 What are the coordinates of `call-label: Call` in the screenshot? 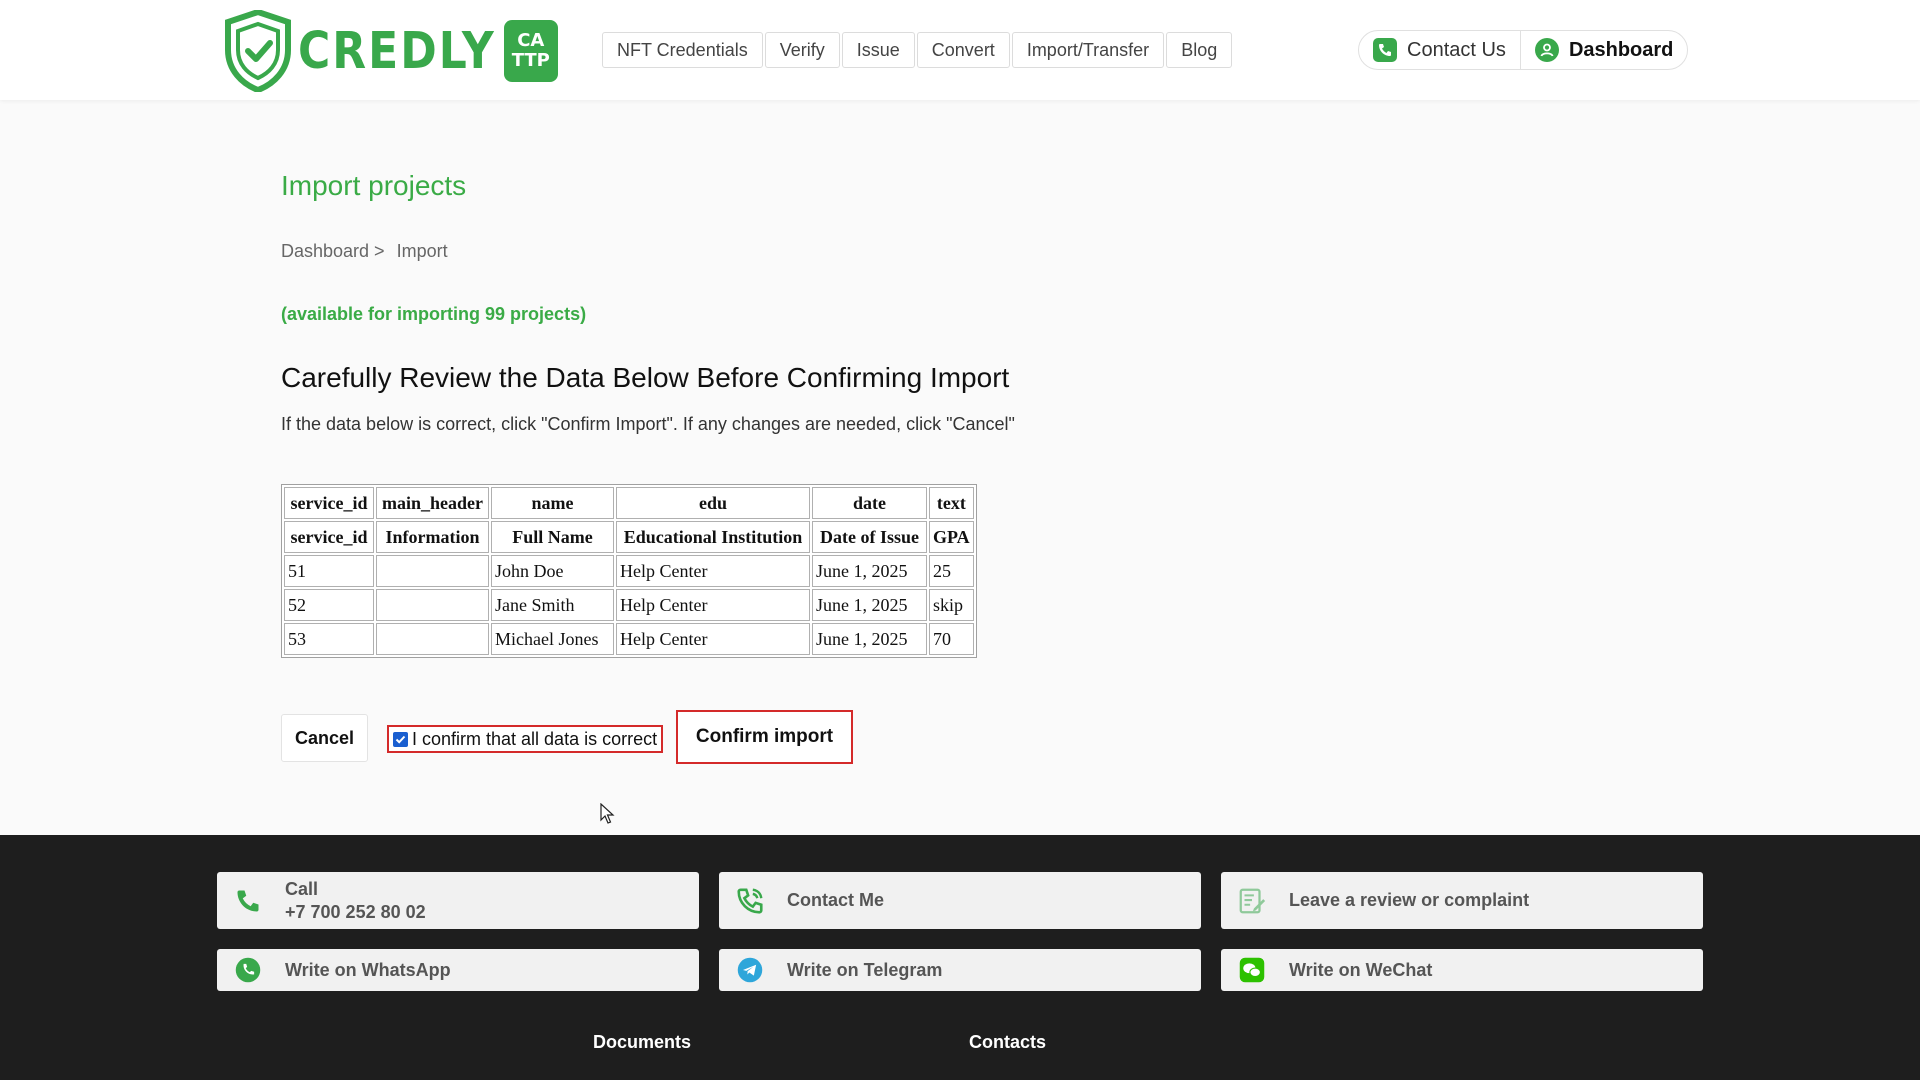 It's located at (302, 888).